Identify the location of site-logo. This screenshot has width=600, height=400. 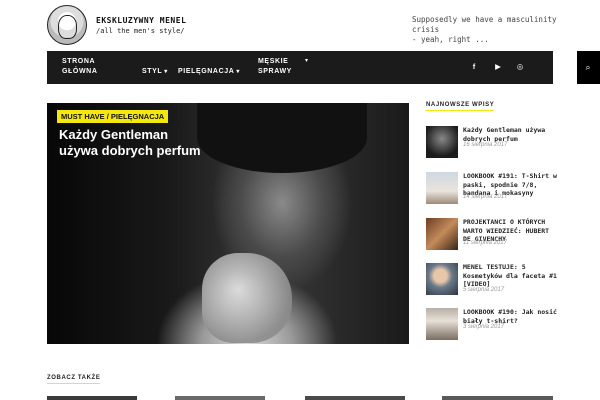
(67, 25).